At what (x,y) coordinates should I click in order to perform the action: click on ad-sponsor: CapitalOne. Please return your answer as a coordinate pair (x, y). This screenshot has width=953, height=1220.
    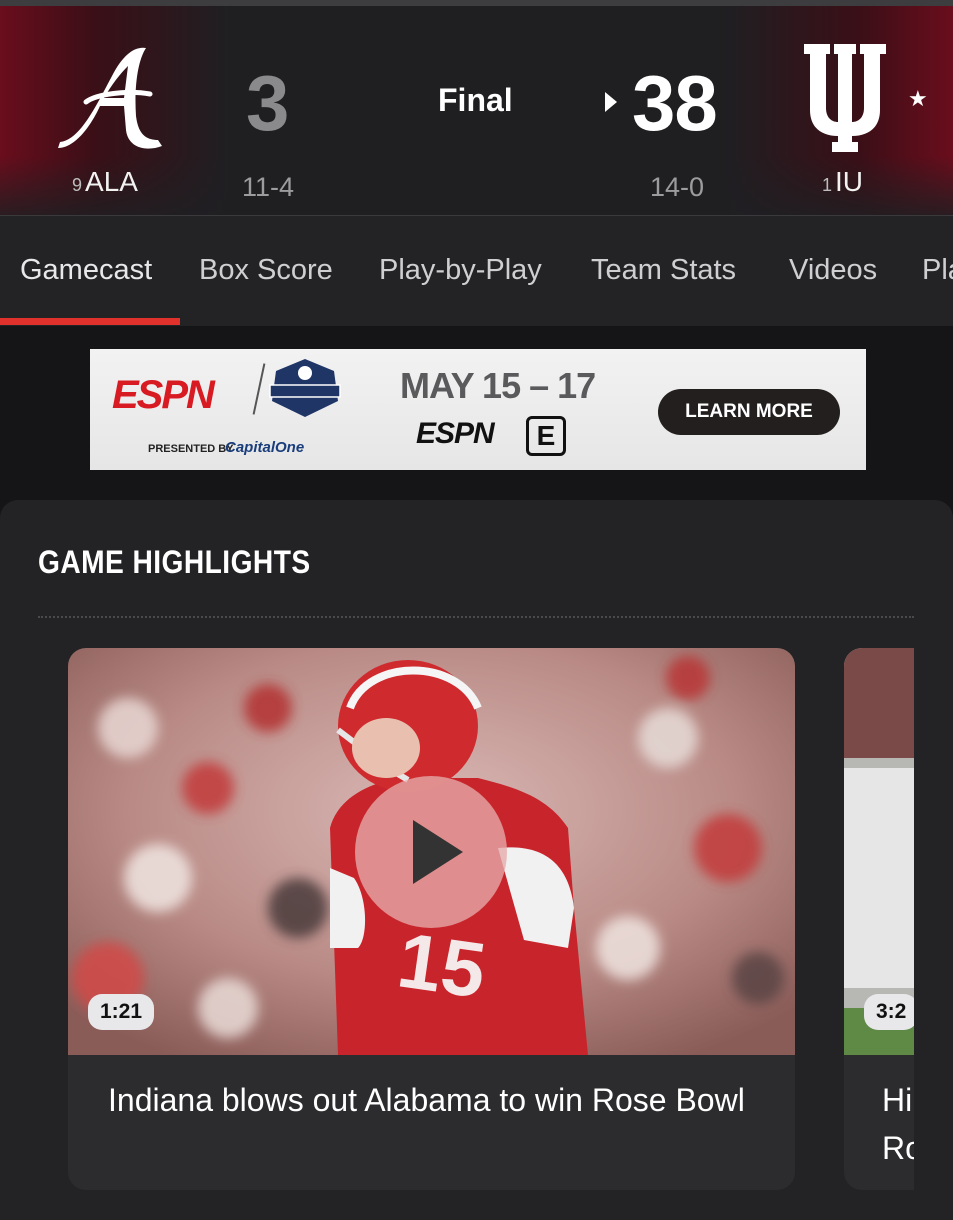
    Looking at the image, I should click on (265, 447).